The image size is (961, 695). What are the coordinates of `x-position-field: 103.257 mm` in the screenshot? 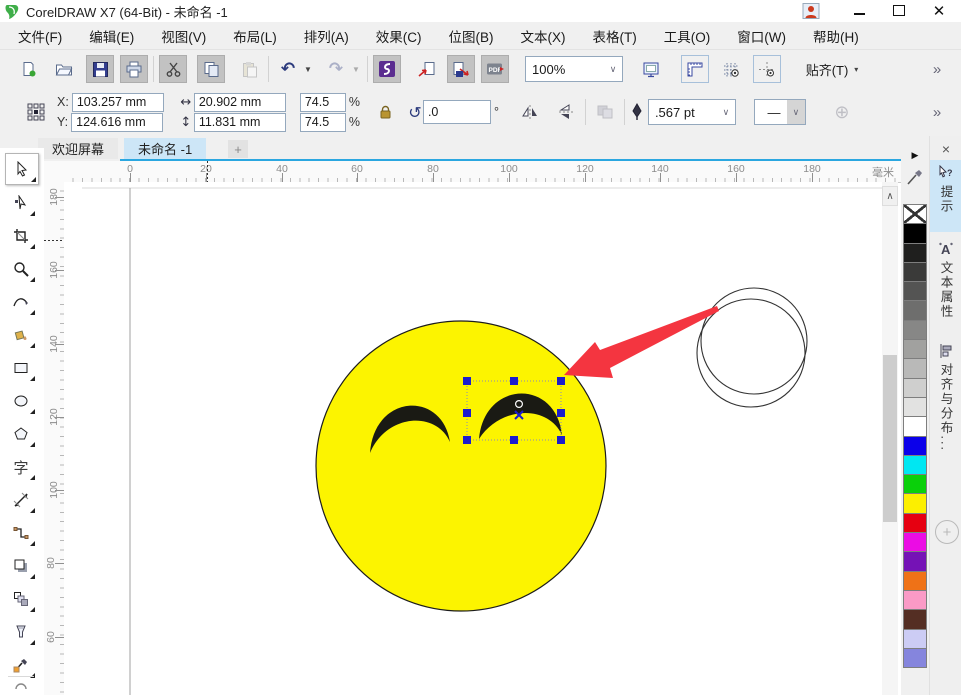 It's located at (117, 102).